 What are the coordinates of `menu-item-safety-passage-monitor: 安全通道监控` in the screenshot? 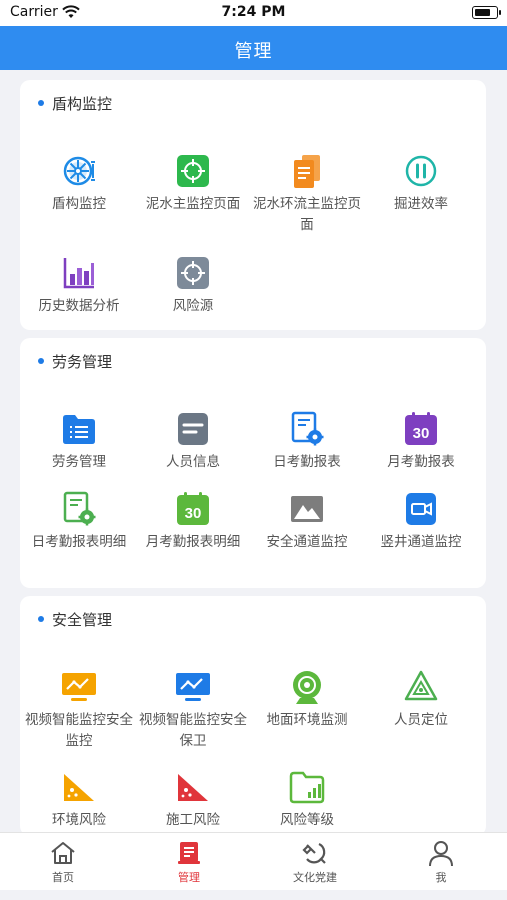 It's located at (307, 521).